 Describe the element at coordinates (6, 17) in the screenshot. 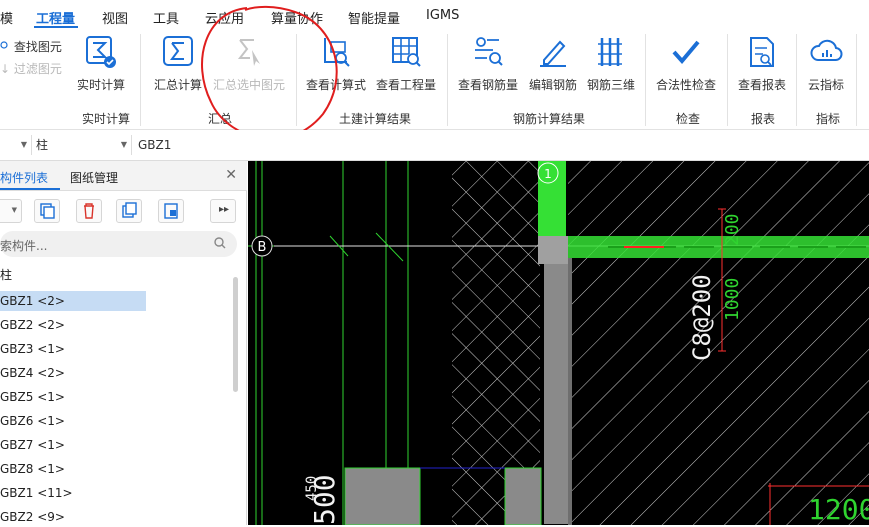

I see `menu-model: 模` at that location.